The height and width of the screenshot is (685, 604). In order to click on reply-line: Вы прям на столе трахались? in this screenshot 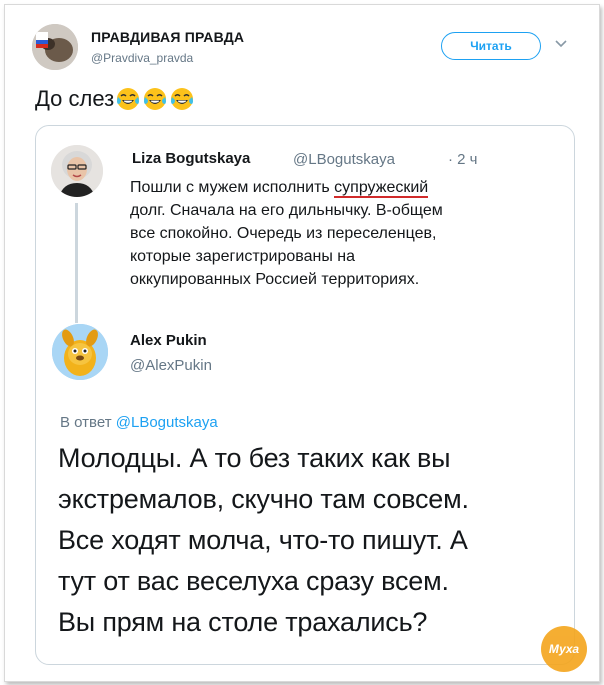, I will do `click(243, 622)`.